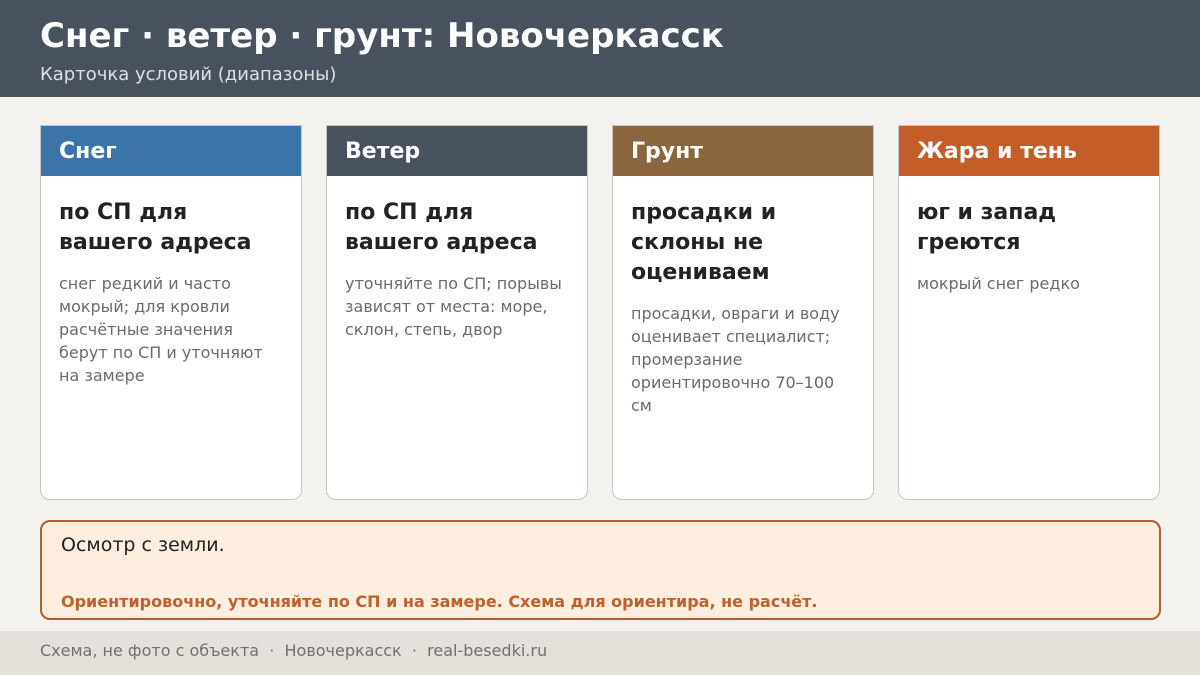  Describe the element at coordinates (188, 74) in the screenshot. I see `page-subtitle: Карточка условий (диапазоны)` at that location.